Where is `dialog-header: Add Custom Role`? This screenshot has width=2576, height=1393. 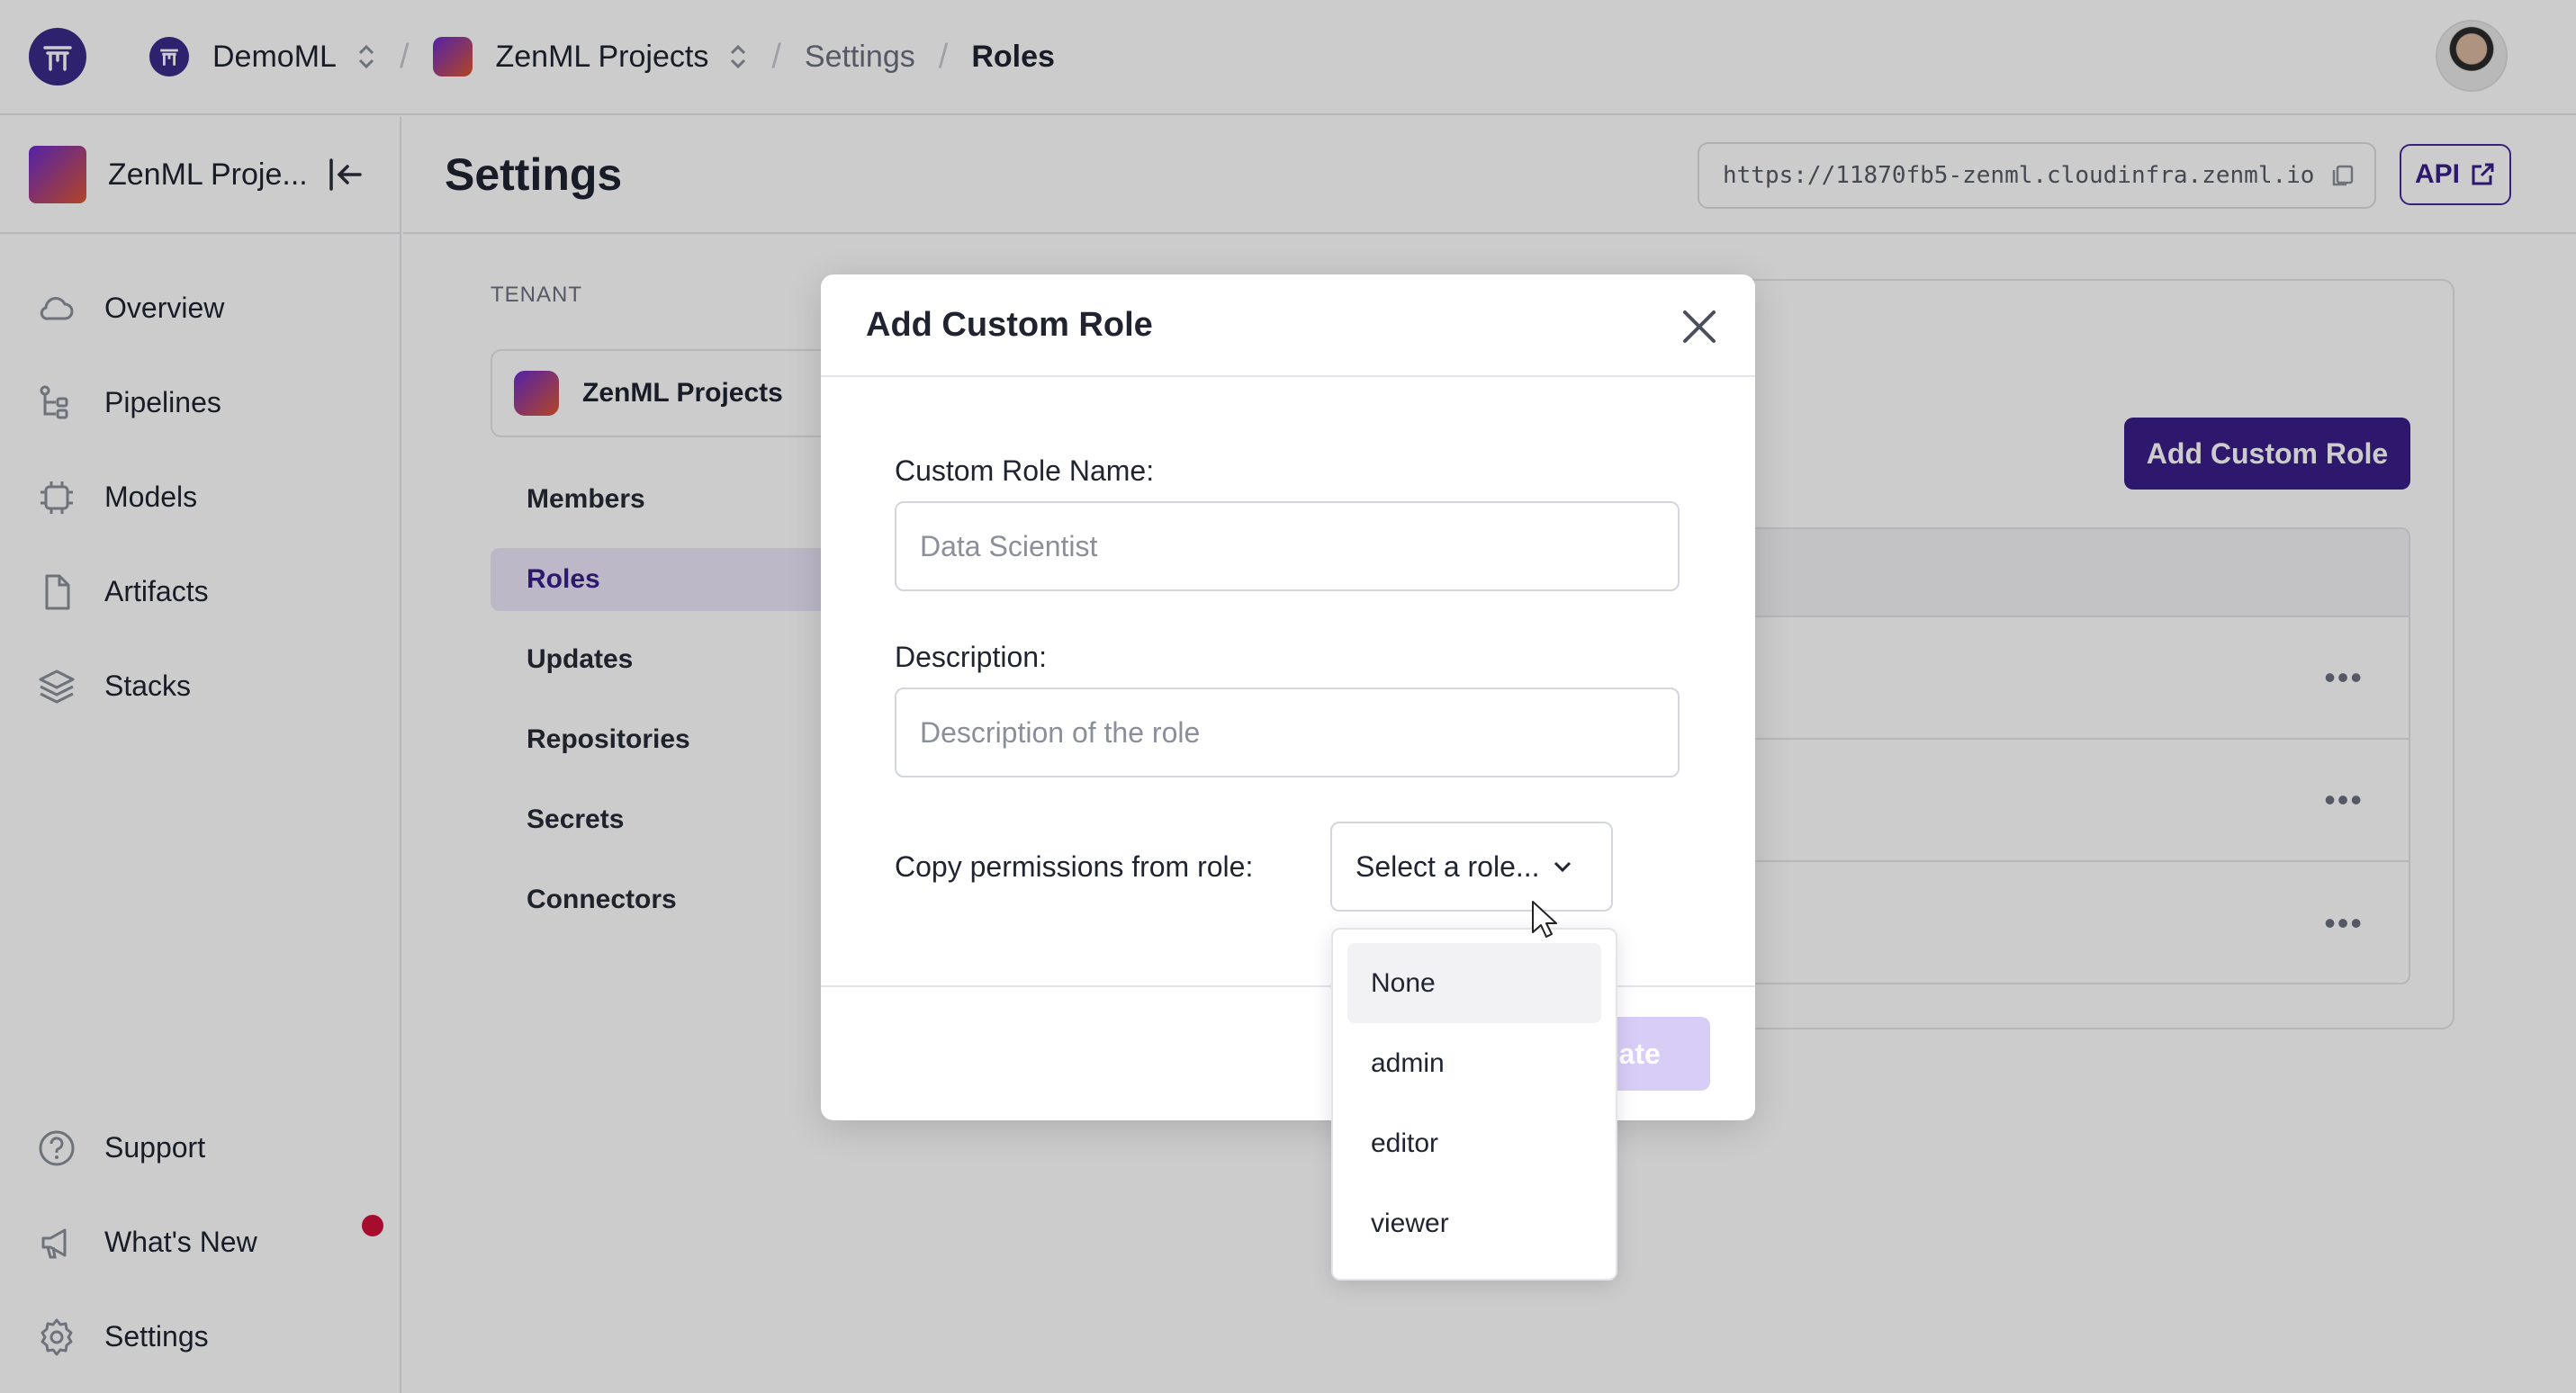 dialog-header: Add Custom Role is located at coordinates (1288, 325).